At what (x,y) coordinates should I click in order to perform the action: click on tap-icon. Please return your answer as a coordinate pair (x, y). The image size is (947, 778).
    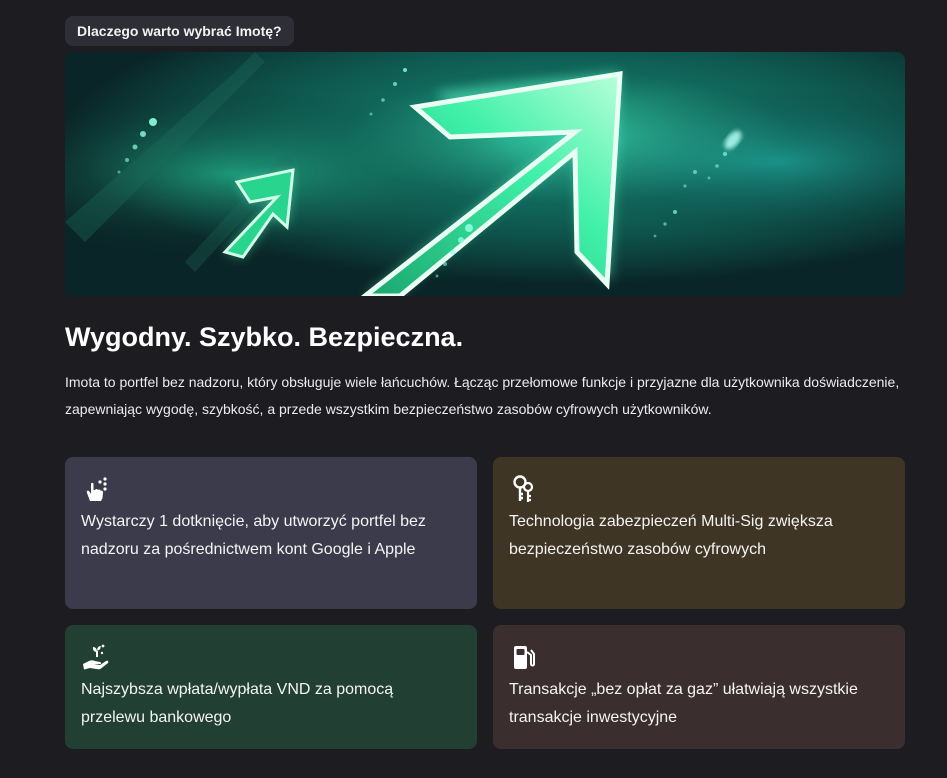
    Looking at the image, I should click on (96, 489).